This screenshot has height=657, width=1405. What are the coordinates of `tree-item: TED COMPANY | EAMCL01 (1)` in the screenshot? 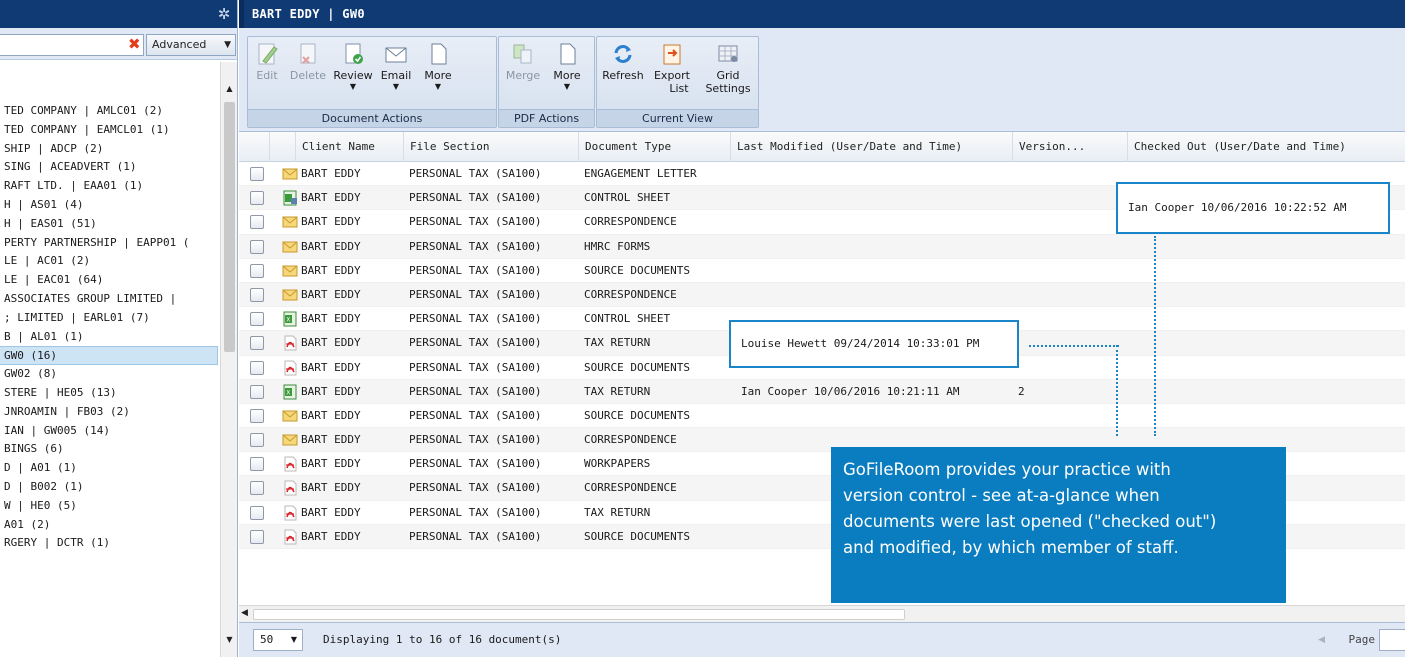 It's located at (109, 130).